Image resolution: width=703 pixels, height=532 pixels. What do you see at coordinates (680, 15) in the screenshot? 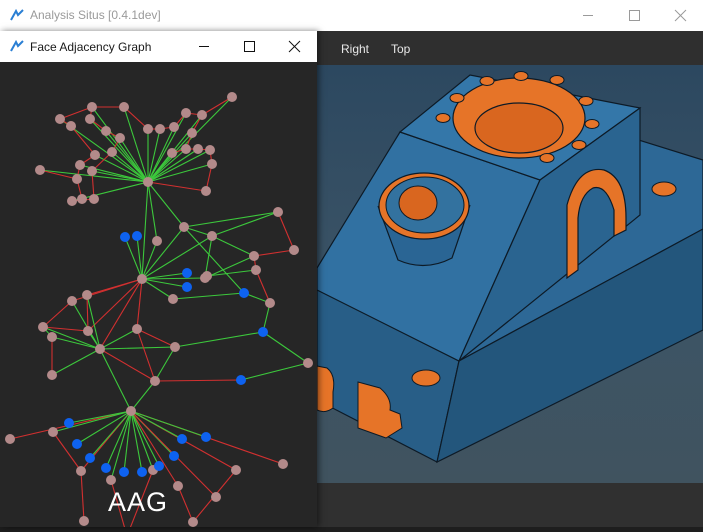
I see `close-button` at bounding box center [680, 15].